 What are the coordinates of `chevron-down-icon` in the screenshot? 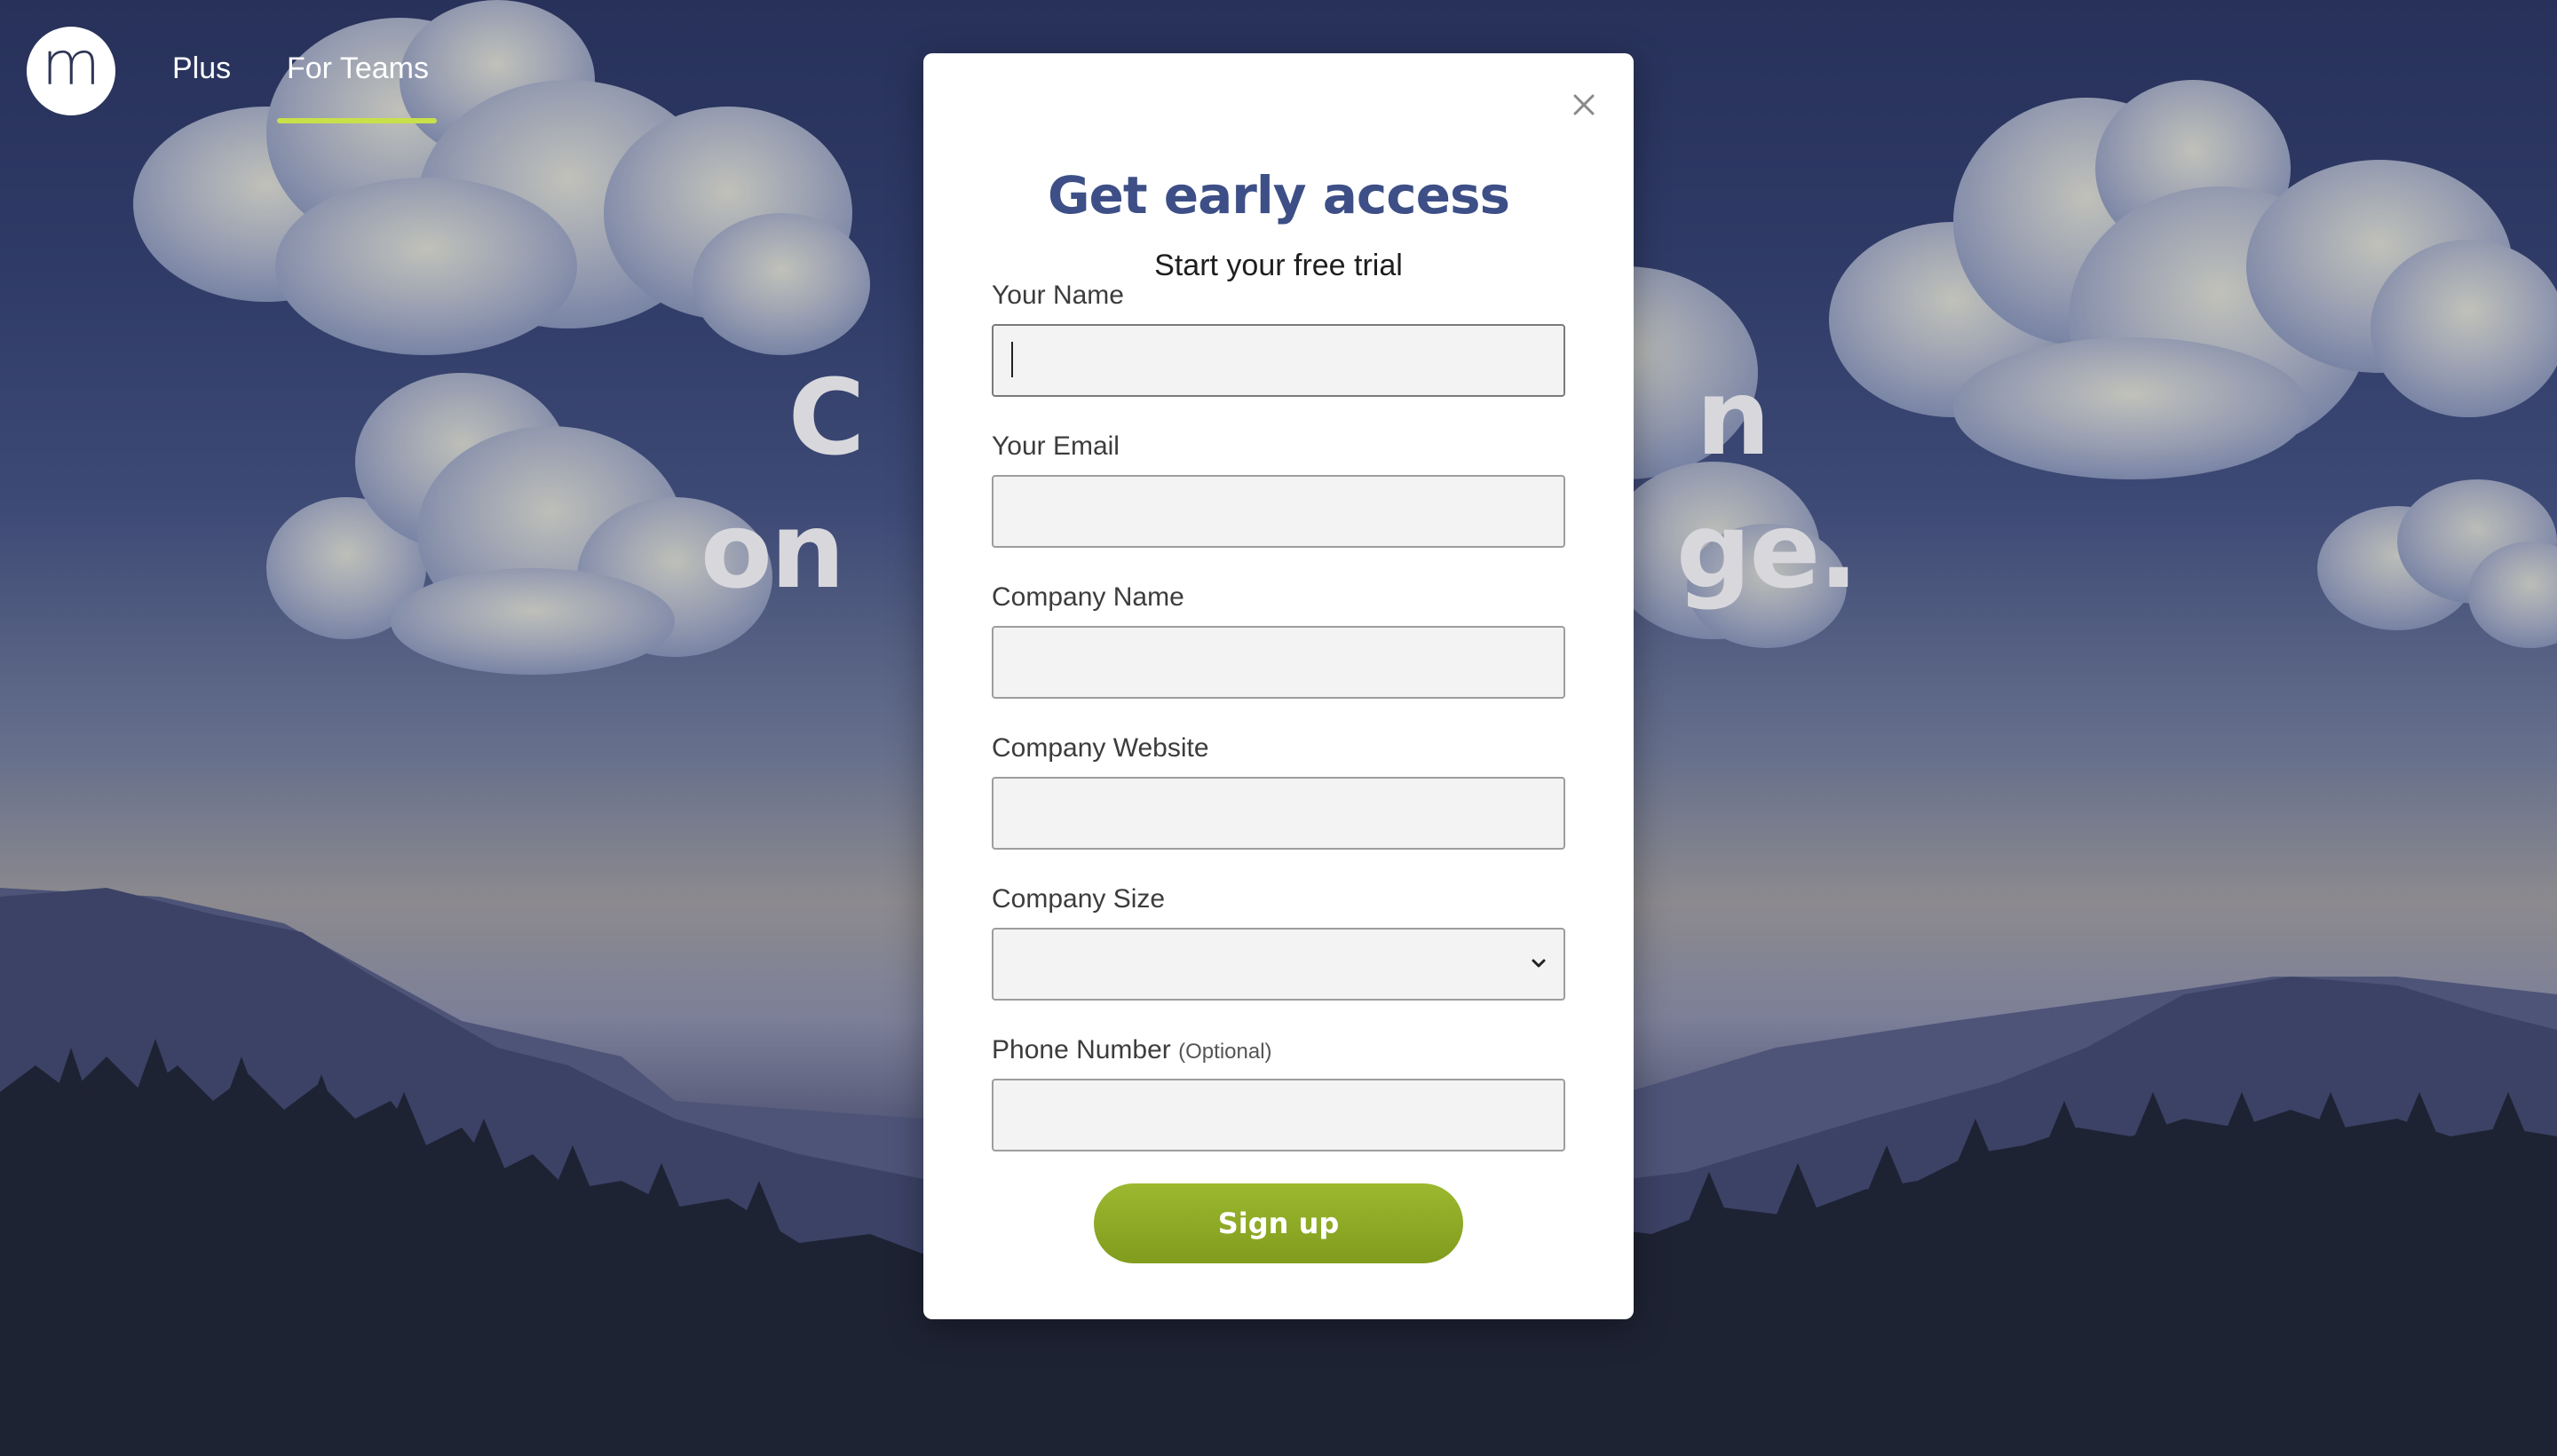 It's located at (1539, 964).